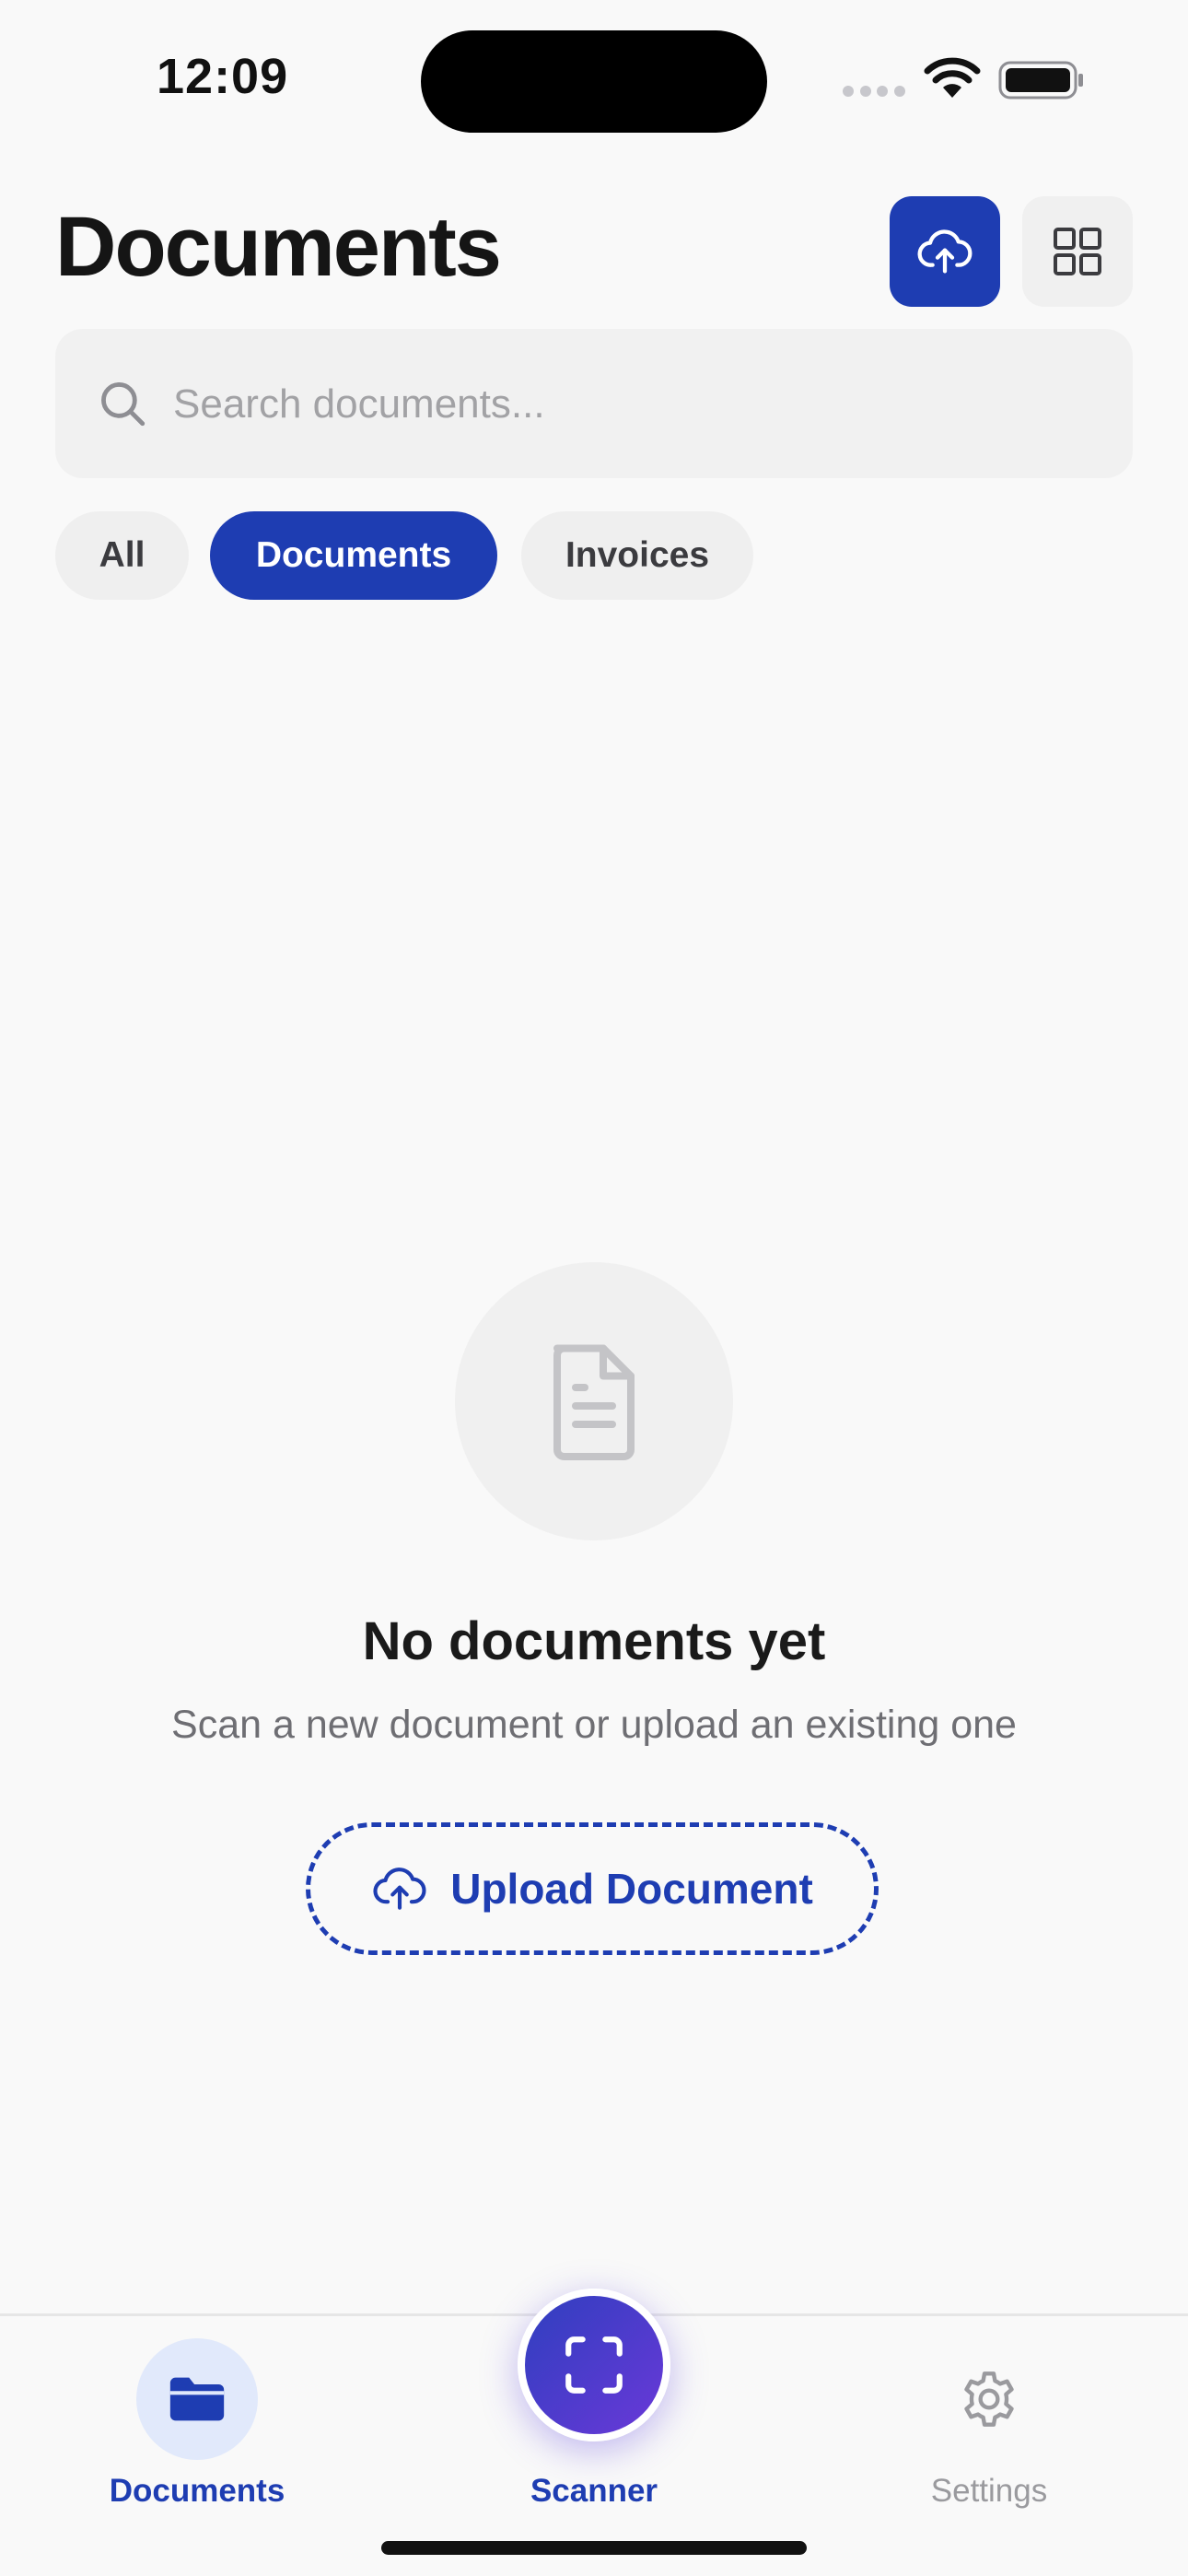  Describe the element at coordinates (874, 91) in the screenshot. I see `cellular-signal-icon` at that location.